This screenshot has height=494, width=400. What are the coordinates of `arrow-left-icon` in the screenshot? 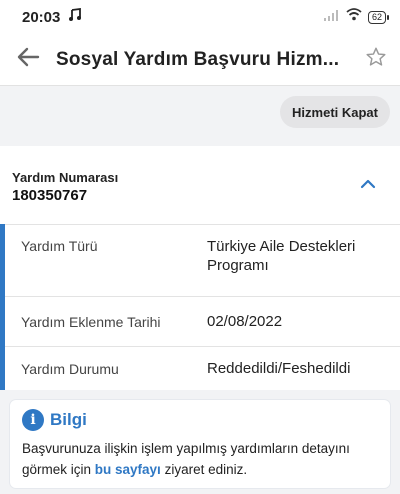 It's located at (28, 59).